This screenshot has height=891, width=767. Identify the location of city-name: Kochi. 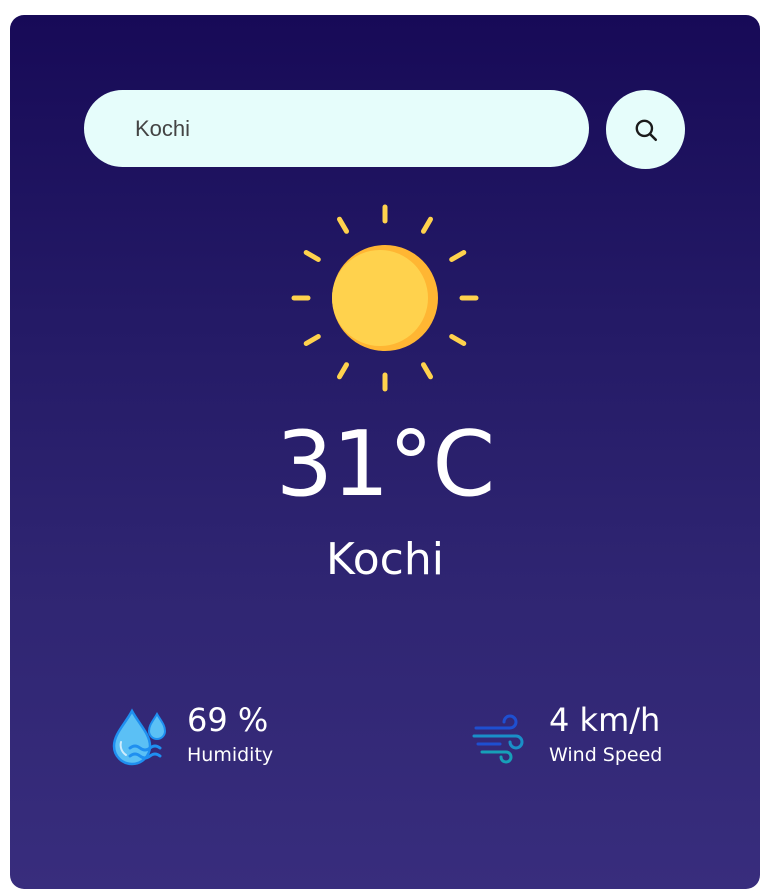
(385, 559).